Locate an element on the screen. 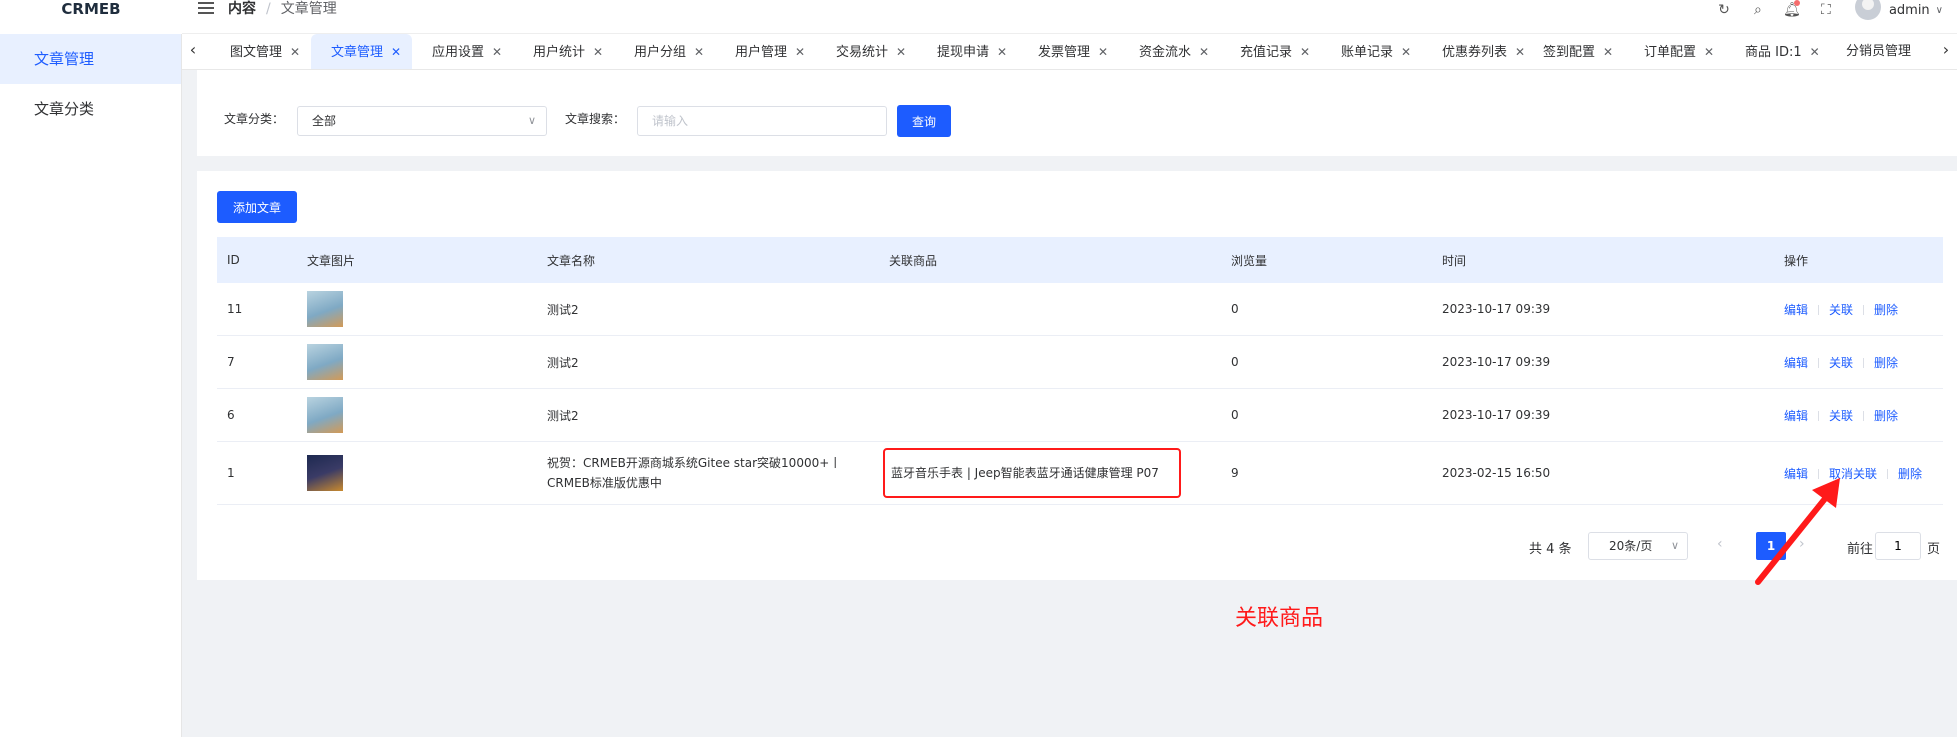 The image size is (1957, 737). tab-label: 优惠券列表 is located at coordinates (1475, 52).